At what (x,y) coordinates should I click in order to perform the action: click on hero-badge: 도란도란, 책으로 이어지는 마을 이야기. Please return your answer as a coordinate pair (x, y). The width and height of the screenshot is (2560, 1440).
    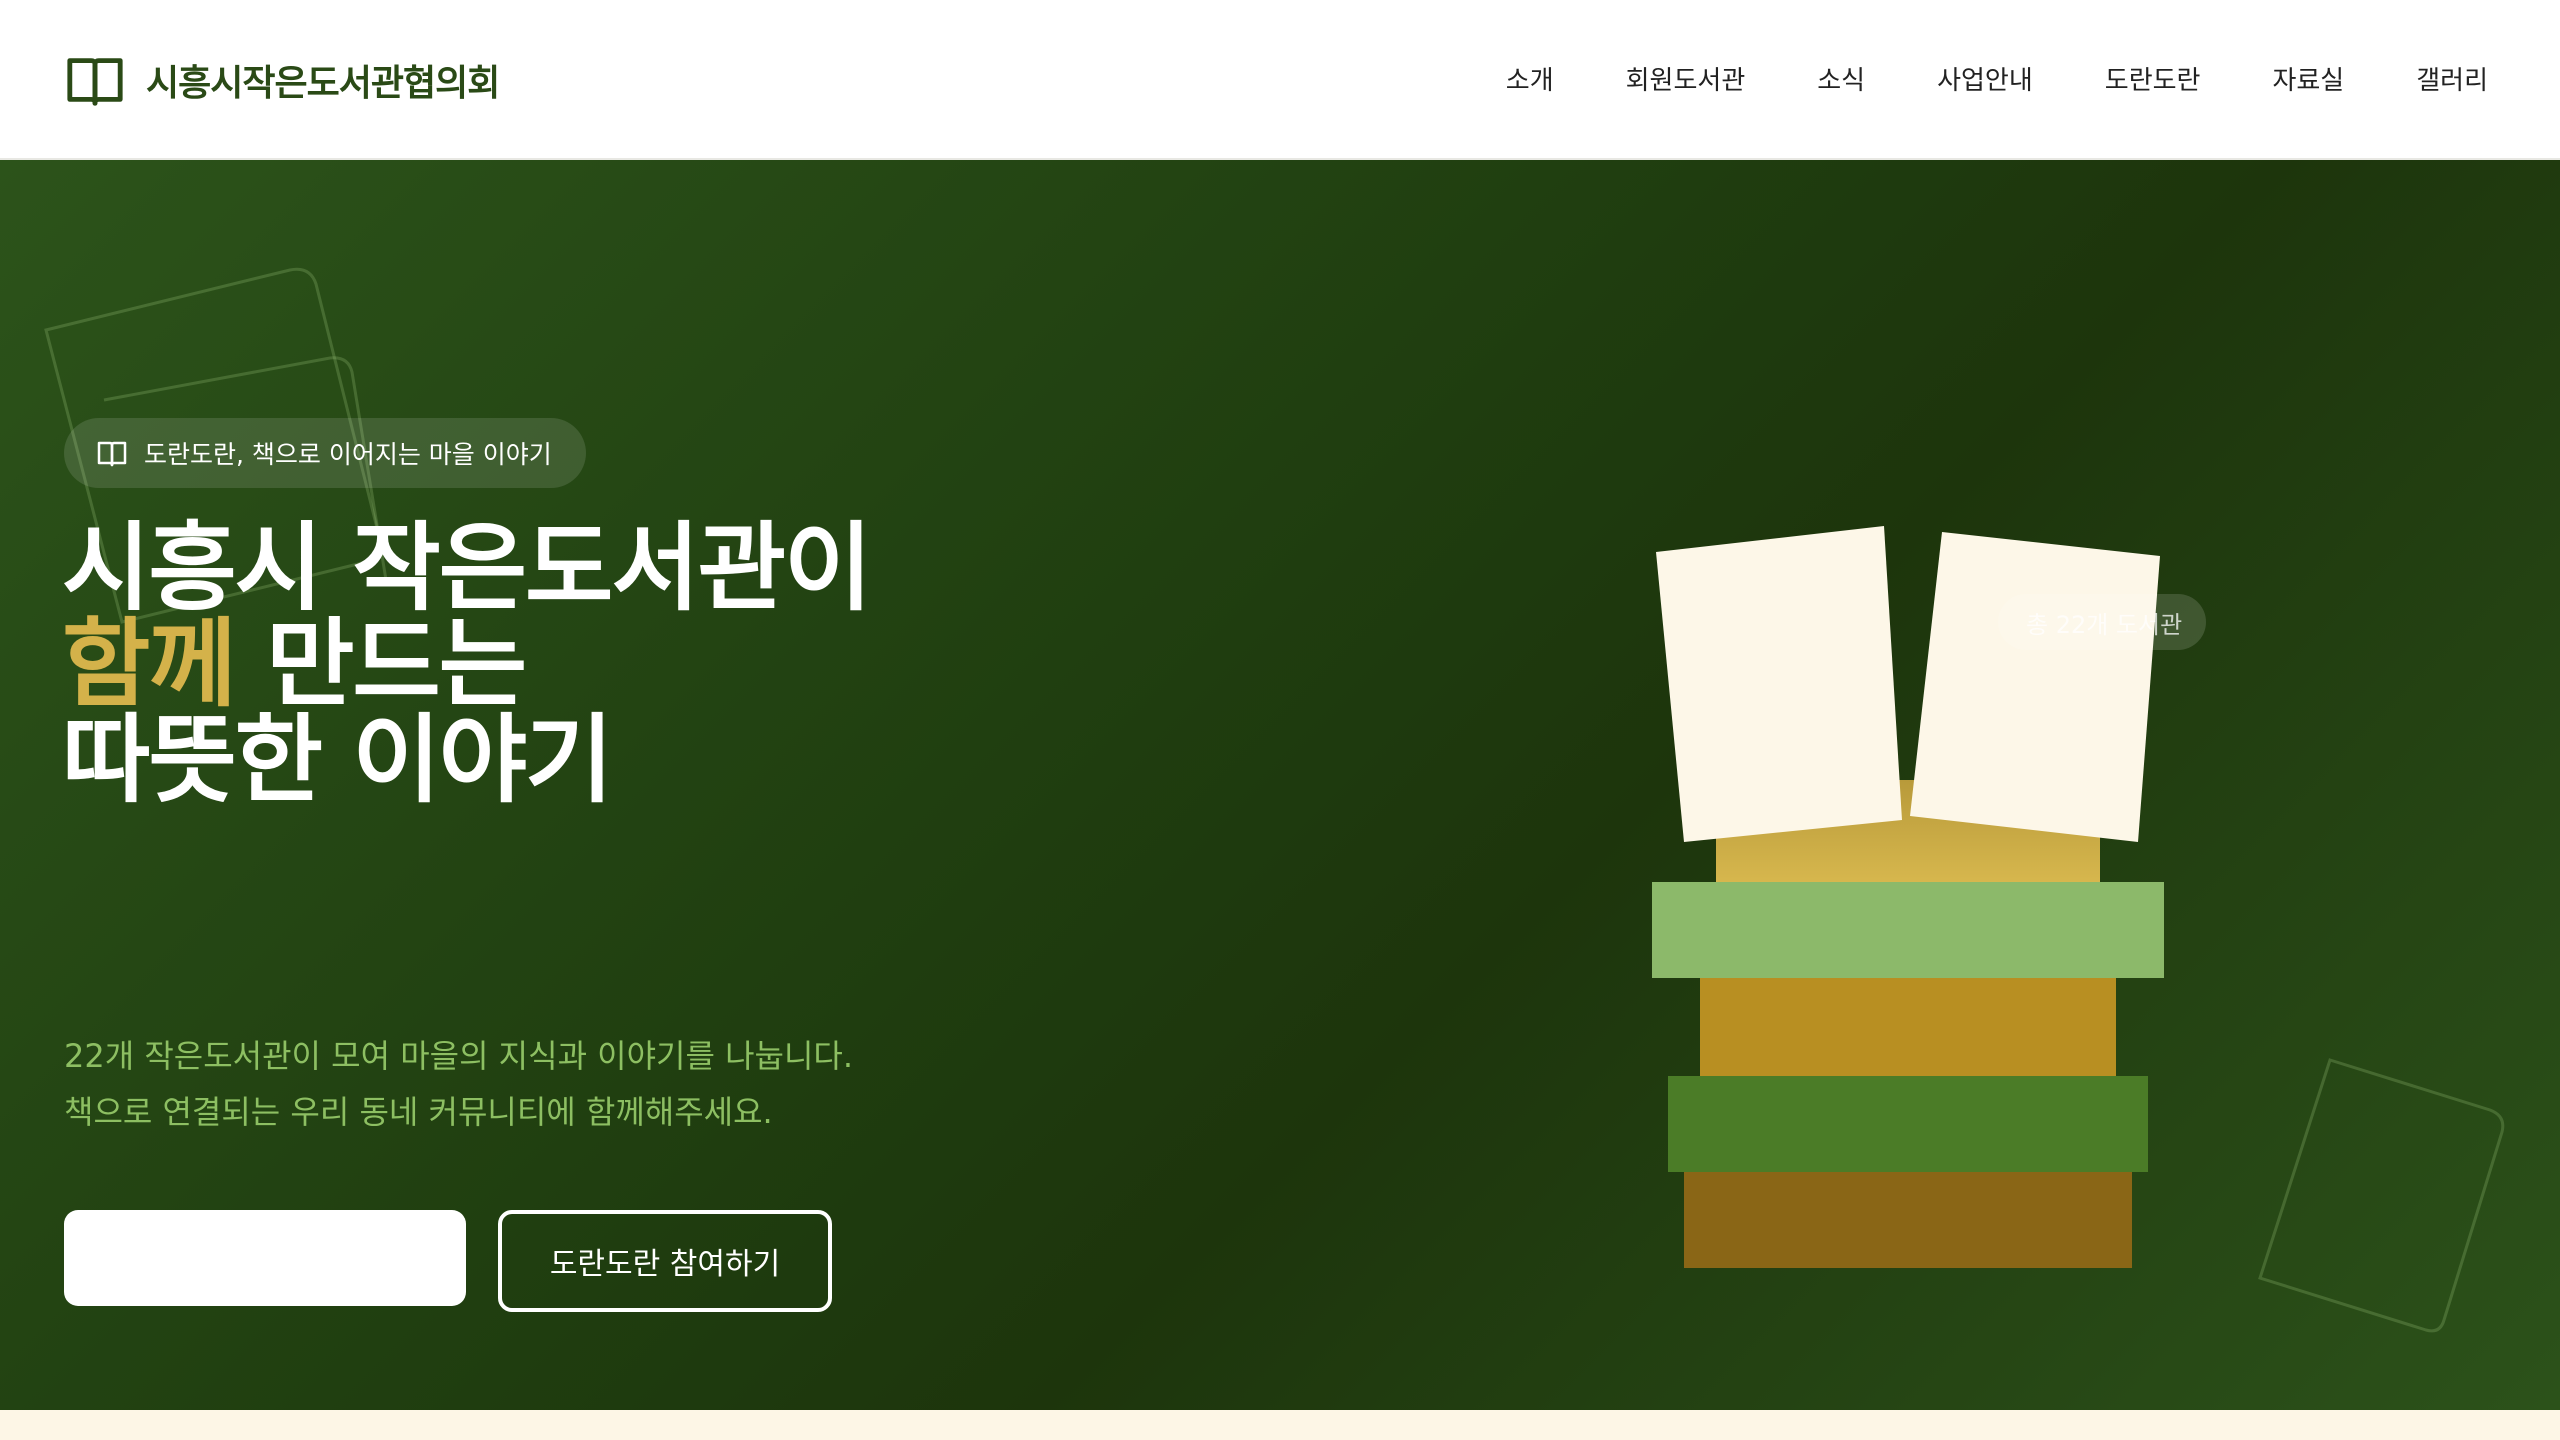
    Looking at the image, I should click on (325, 453).